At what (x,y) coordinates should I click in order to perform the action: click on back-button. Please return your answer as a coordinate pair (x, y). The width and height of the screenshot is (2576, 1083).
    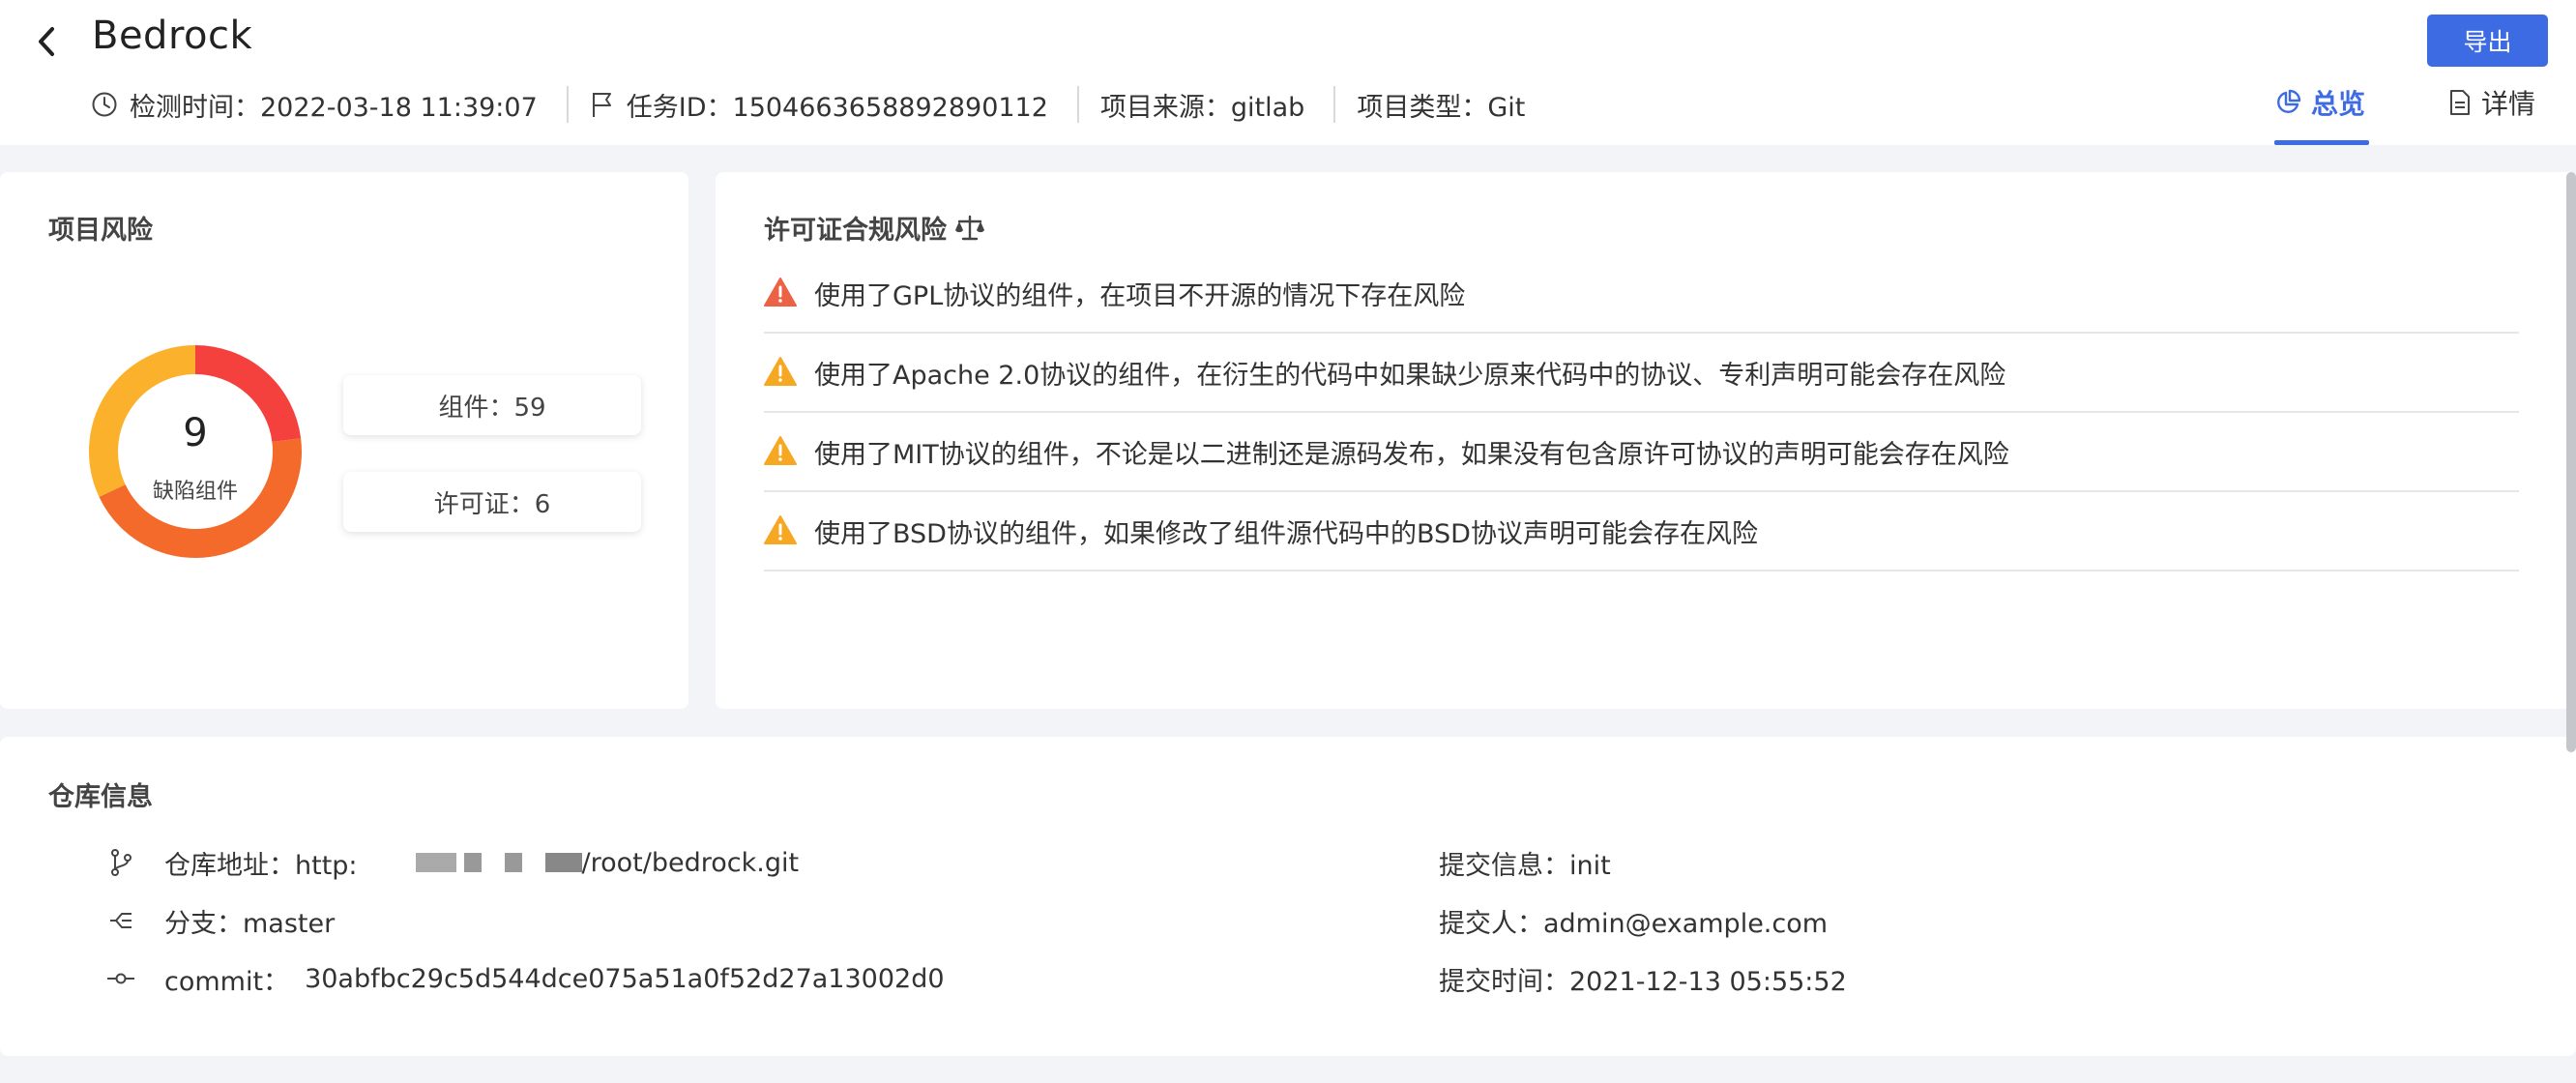
    Looking at the image, I should click on (46, 41).